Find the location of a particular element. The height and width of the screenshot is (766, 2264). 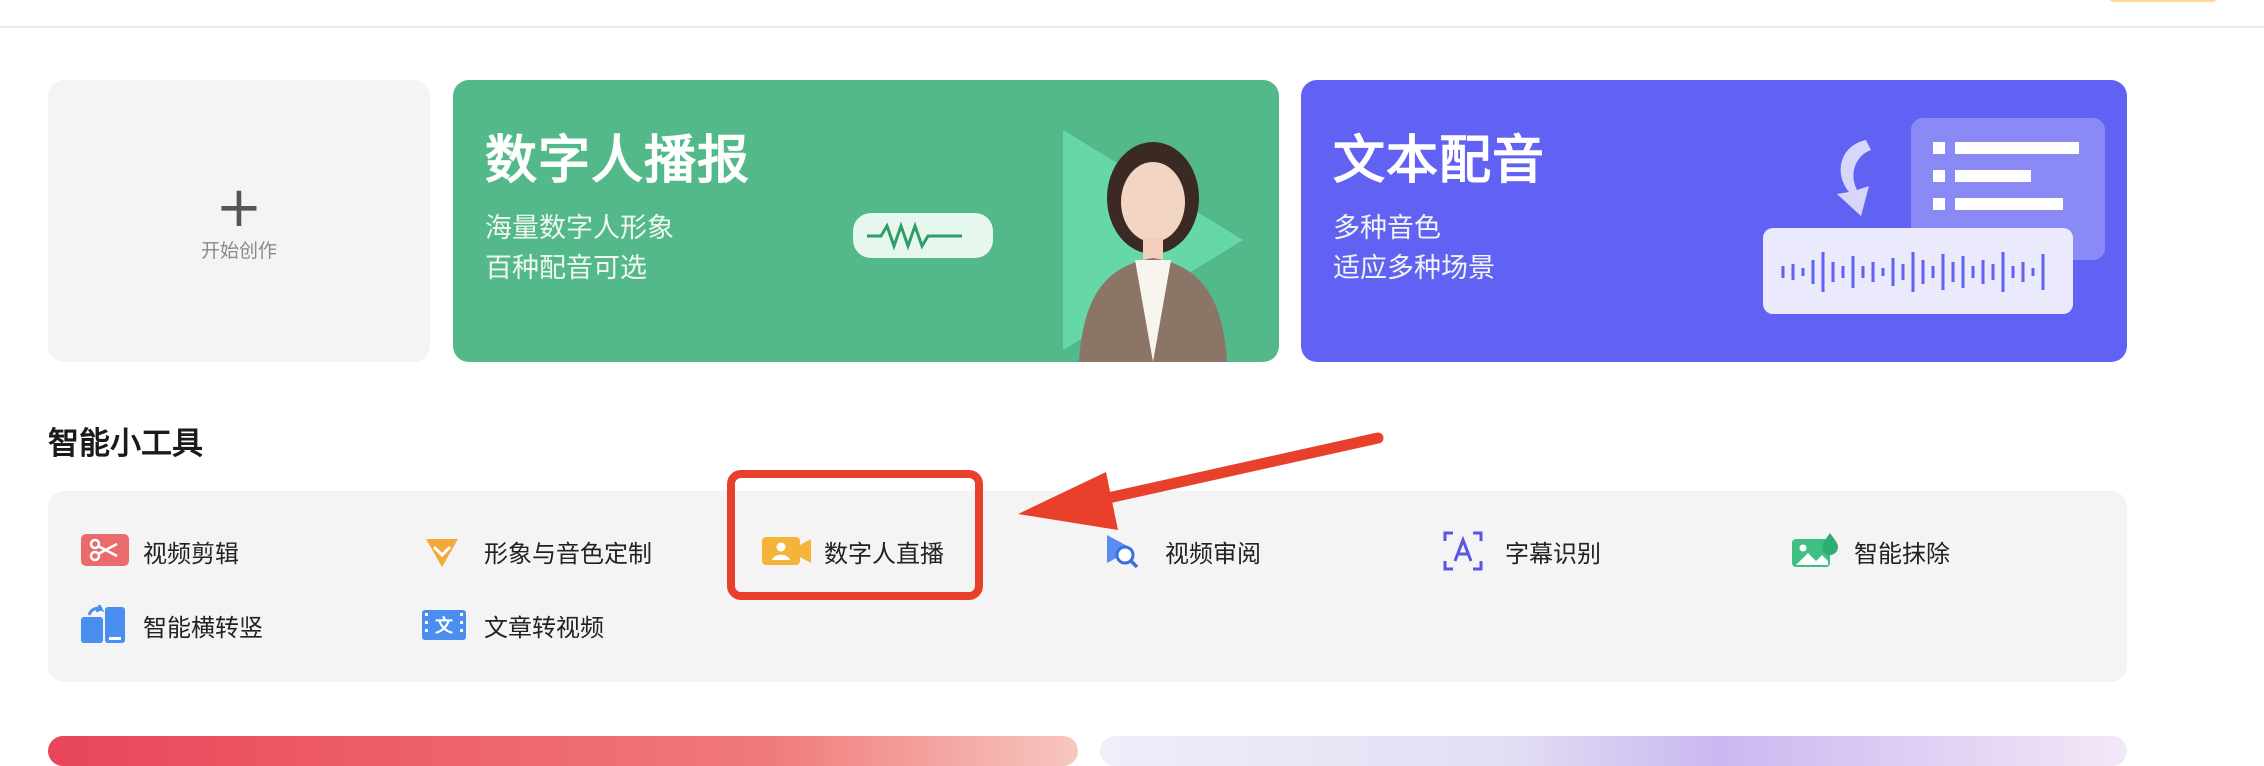

text-voice-illustration is located at coordinates (1934, 216).